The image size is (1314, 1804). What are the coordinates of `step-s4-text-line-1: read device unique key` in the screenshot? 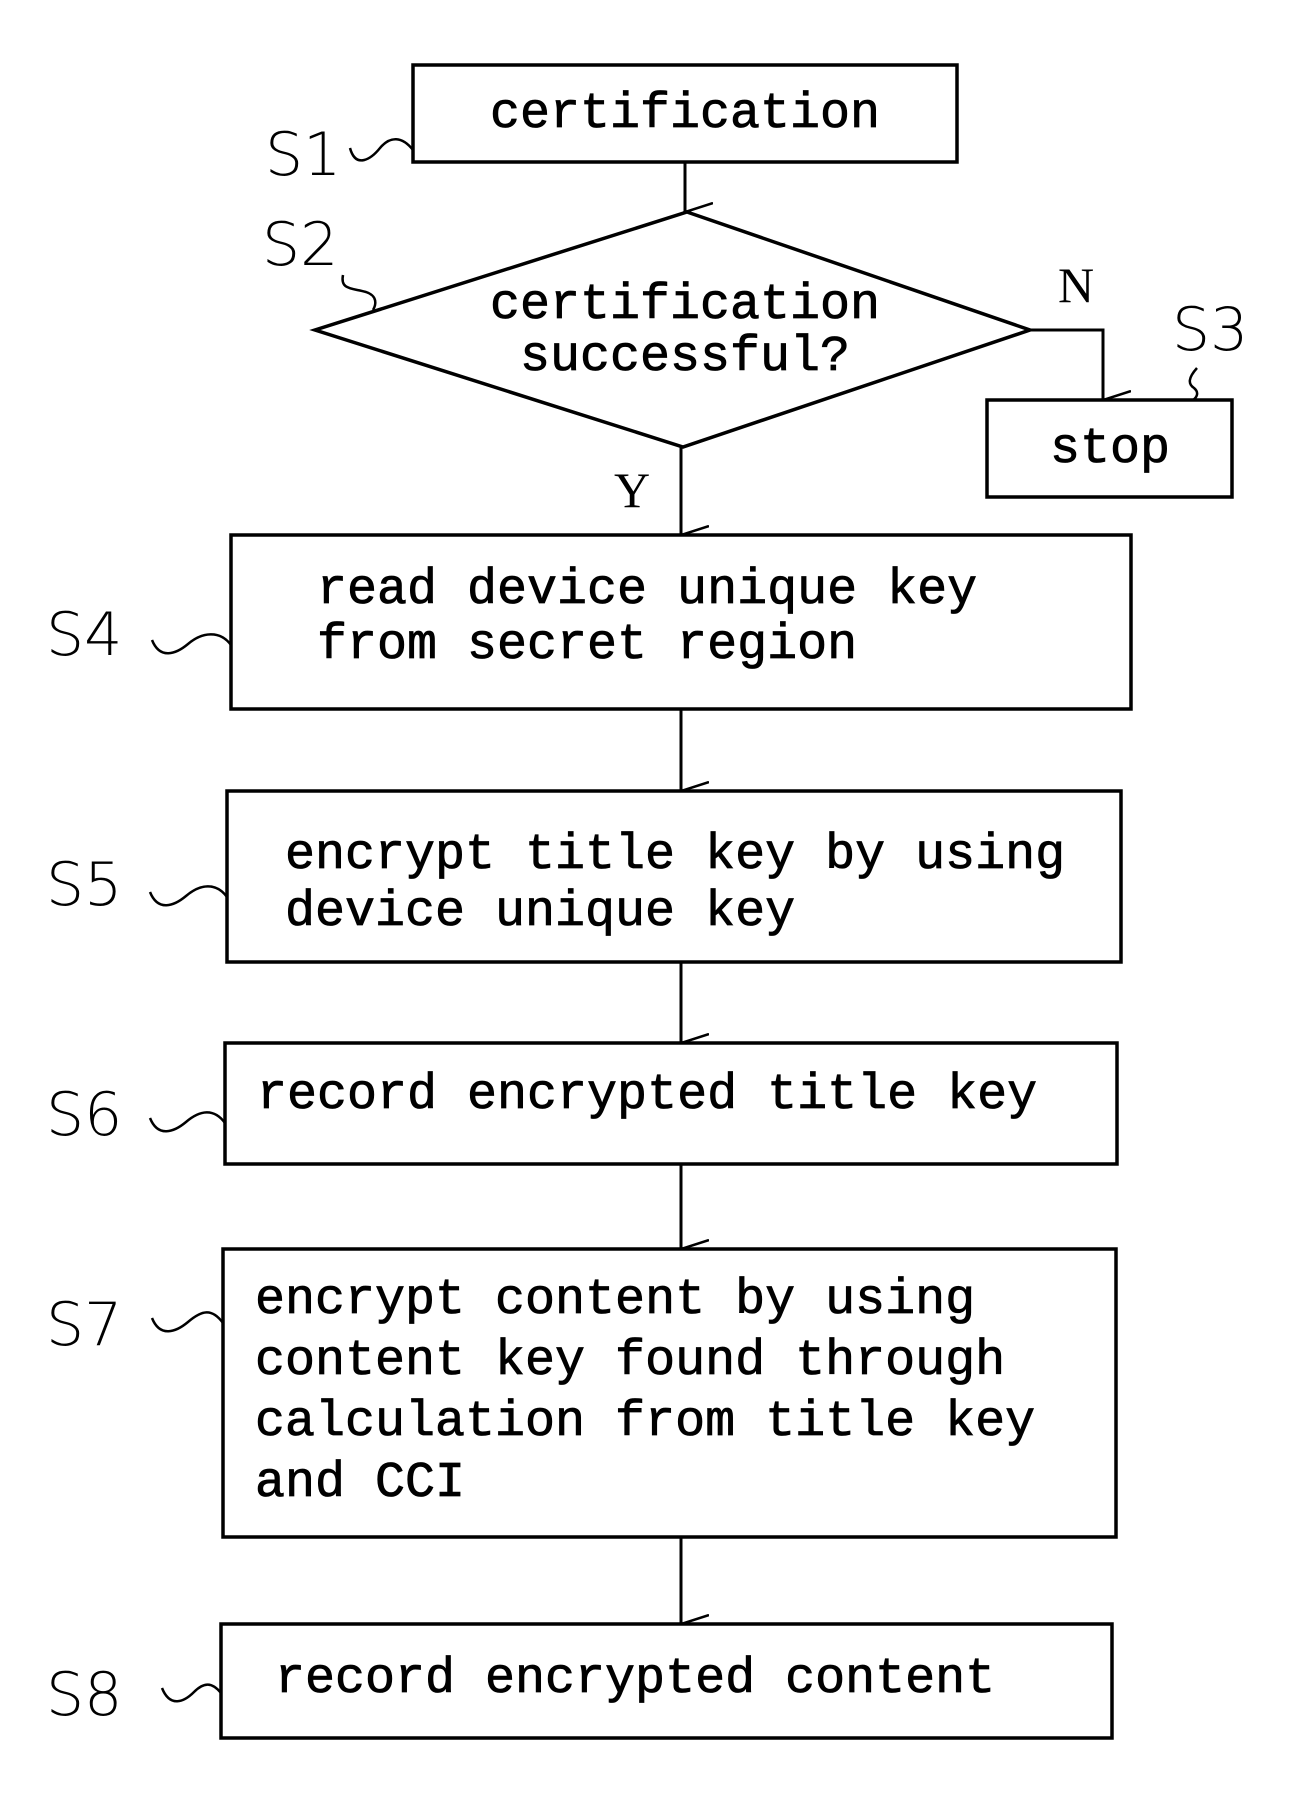 It's located at (647, 590).